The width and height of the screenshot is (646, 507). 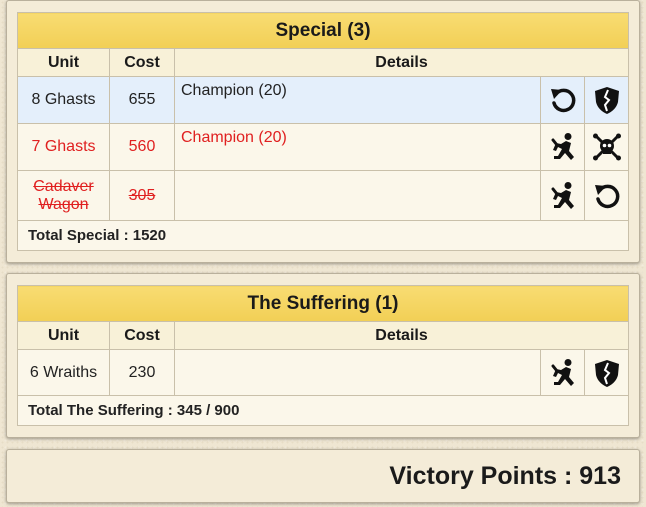 I want to click on table-row: Cadaver Wagon 305, so click(x=323, y=195).